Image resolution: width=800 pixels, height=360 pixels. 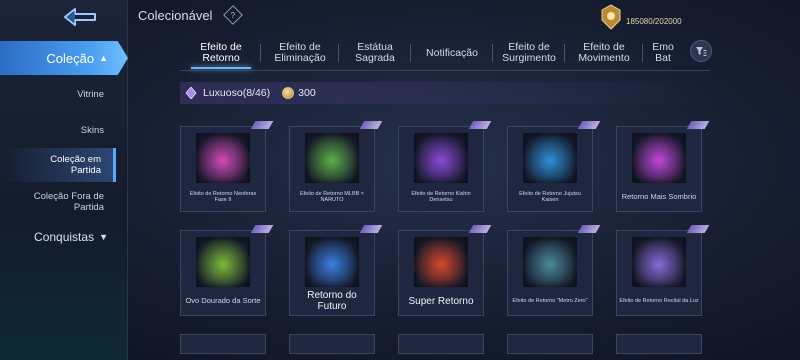 What do you see at coordinates (332, 158) in the screenshot?
I see `naruto-recall-icon` at bounding box center [332, 158].